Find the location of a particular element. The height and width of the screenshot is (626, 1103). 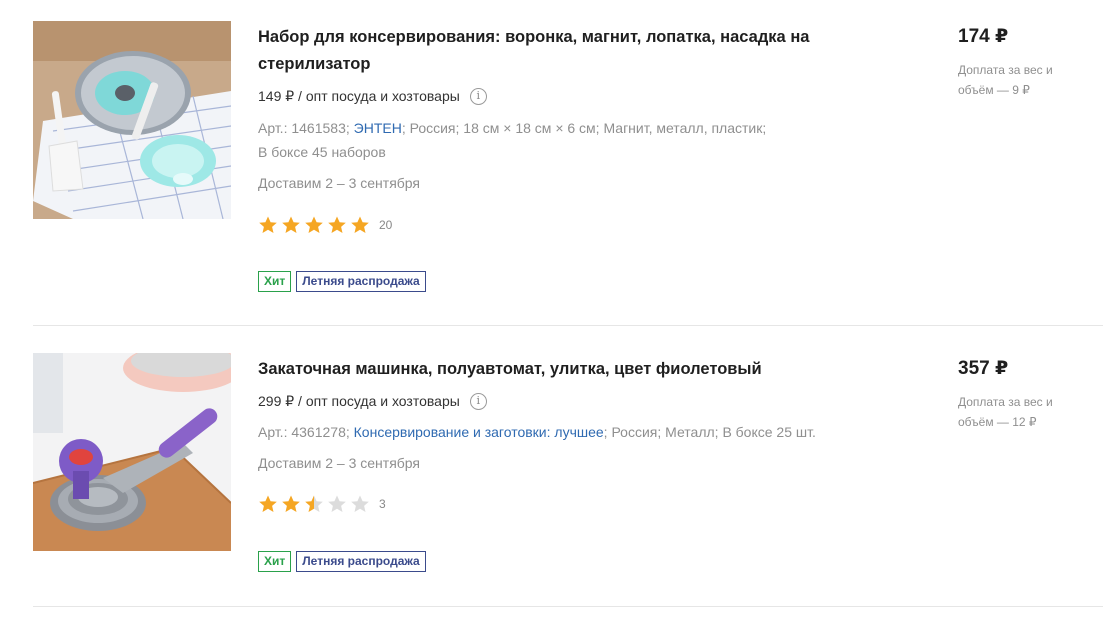

wholesale-text: 149 ₽ / опт посуда и хозтовары is located at coordinates (359, 96).